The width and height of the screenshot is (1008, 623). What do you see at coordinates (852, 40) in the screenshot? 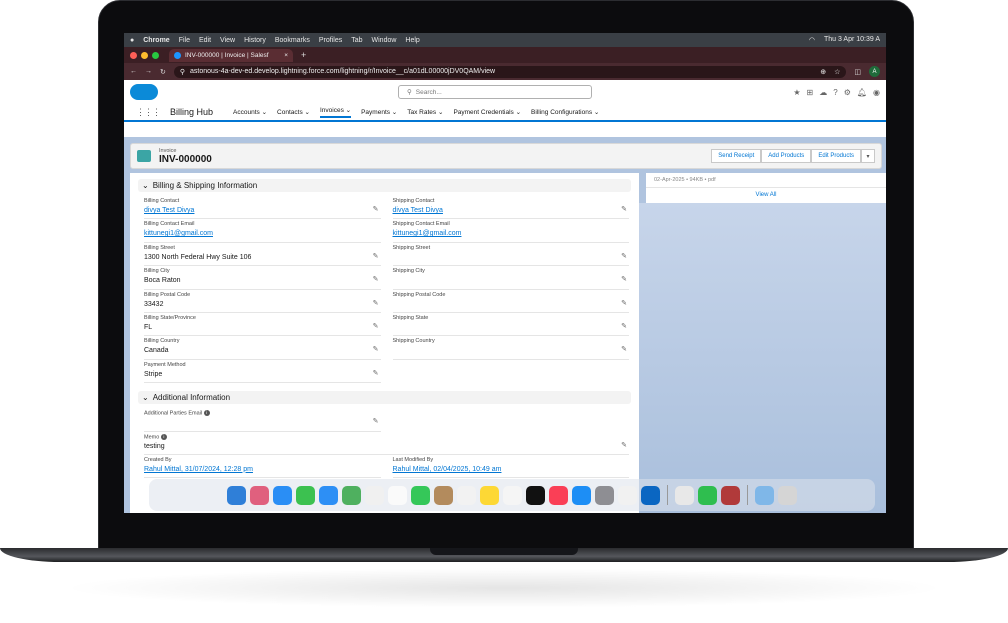
I see `clock: Thu 3 Apr 10:39 A` at bounding box center [852, 40].